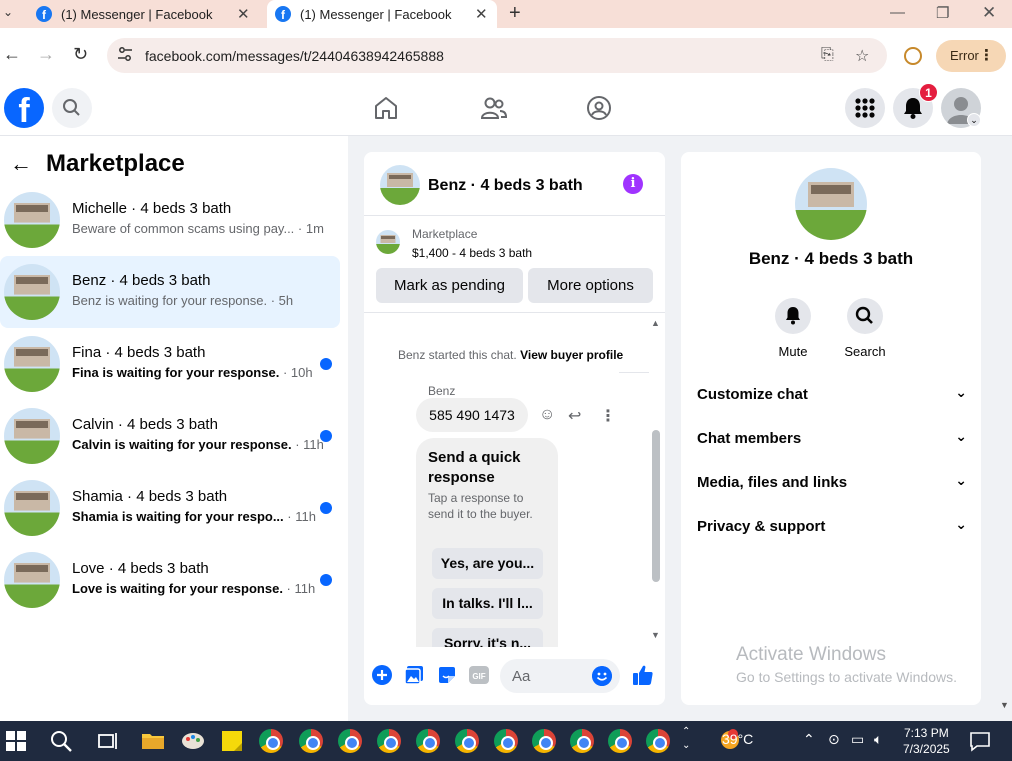  I want to click on chat-members-section: Chat members ⌄, so click(832, 441).